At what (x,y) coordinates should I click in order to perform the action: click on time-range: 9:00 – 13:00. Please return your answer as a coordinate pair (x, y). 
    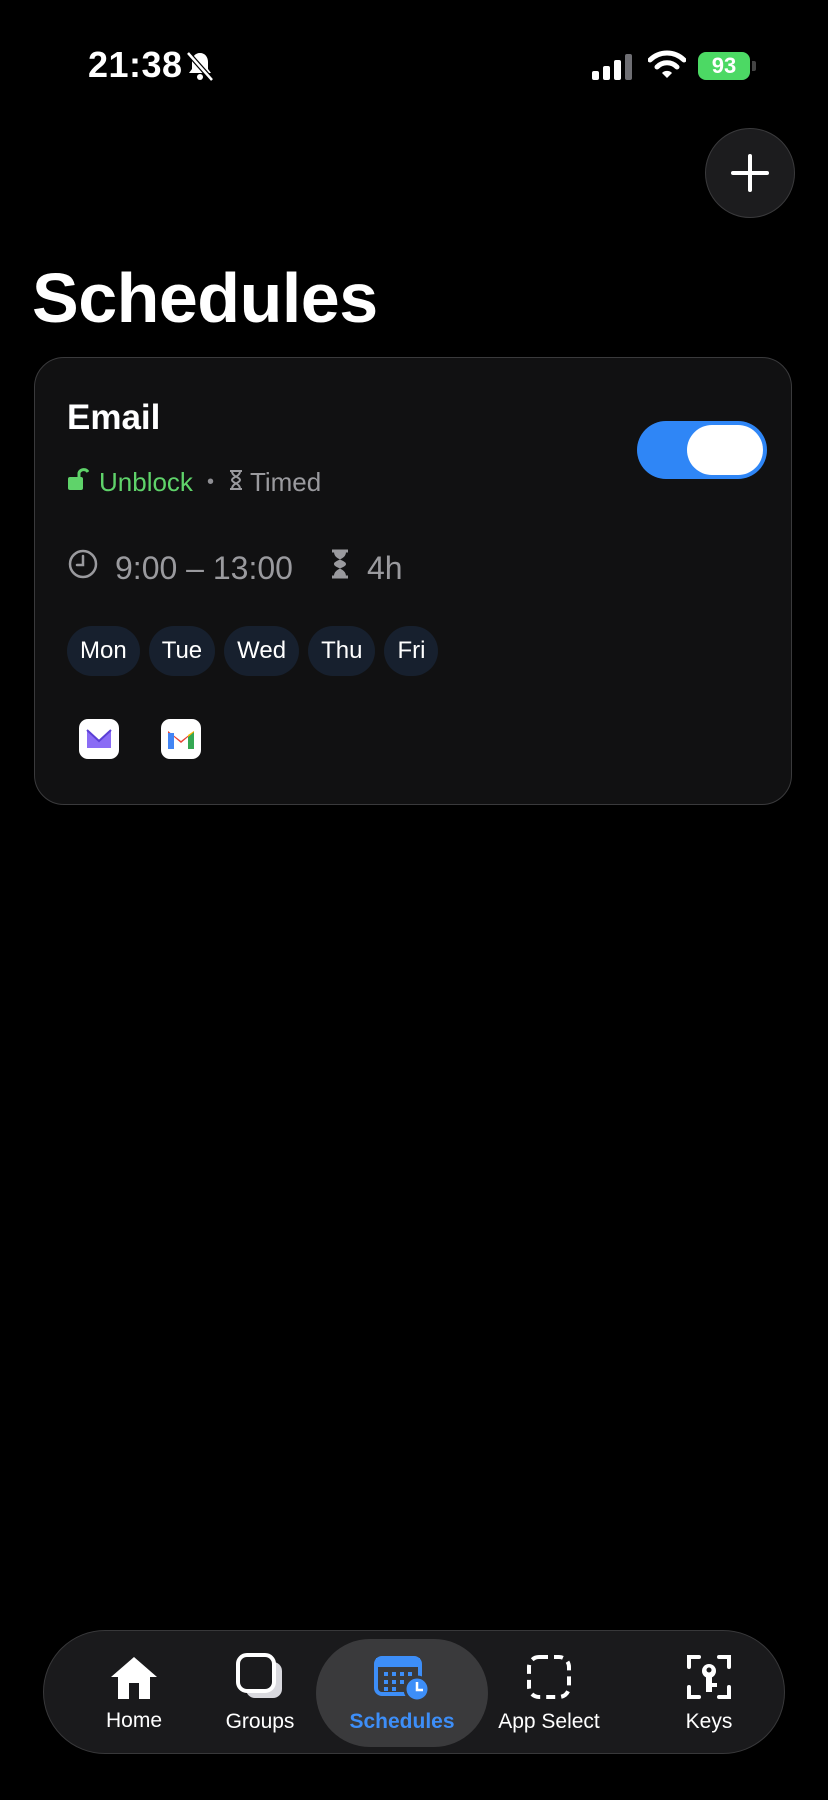
    Looking at the image, I should click on (204, 567).